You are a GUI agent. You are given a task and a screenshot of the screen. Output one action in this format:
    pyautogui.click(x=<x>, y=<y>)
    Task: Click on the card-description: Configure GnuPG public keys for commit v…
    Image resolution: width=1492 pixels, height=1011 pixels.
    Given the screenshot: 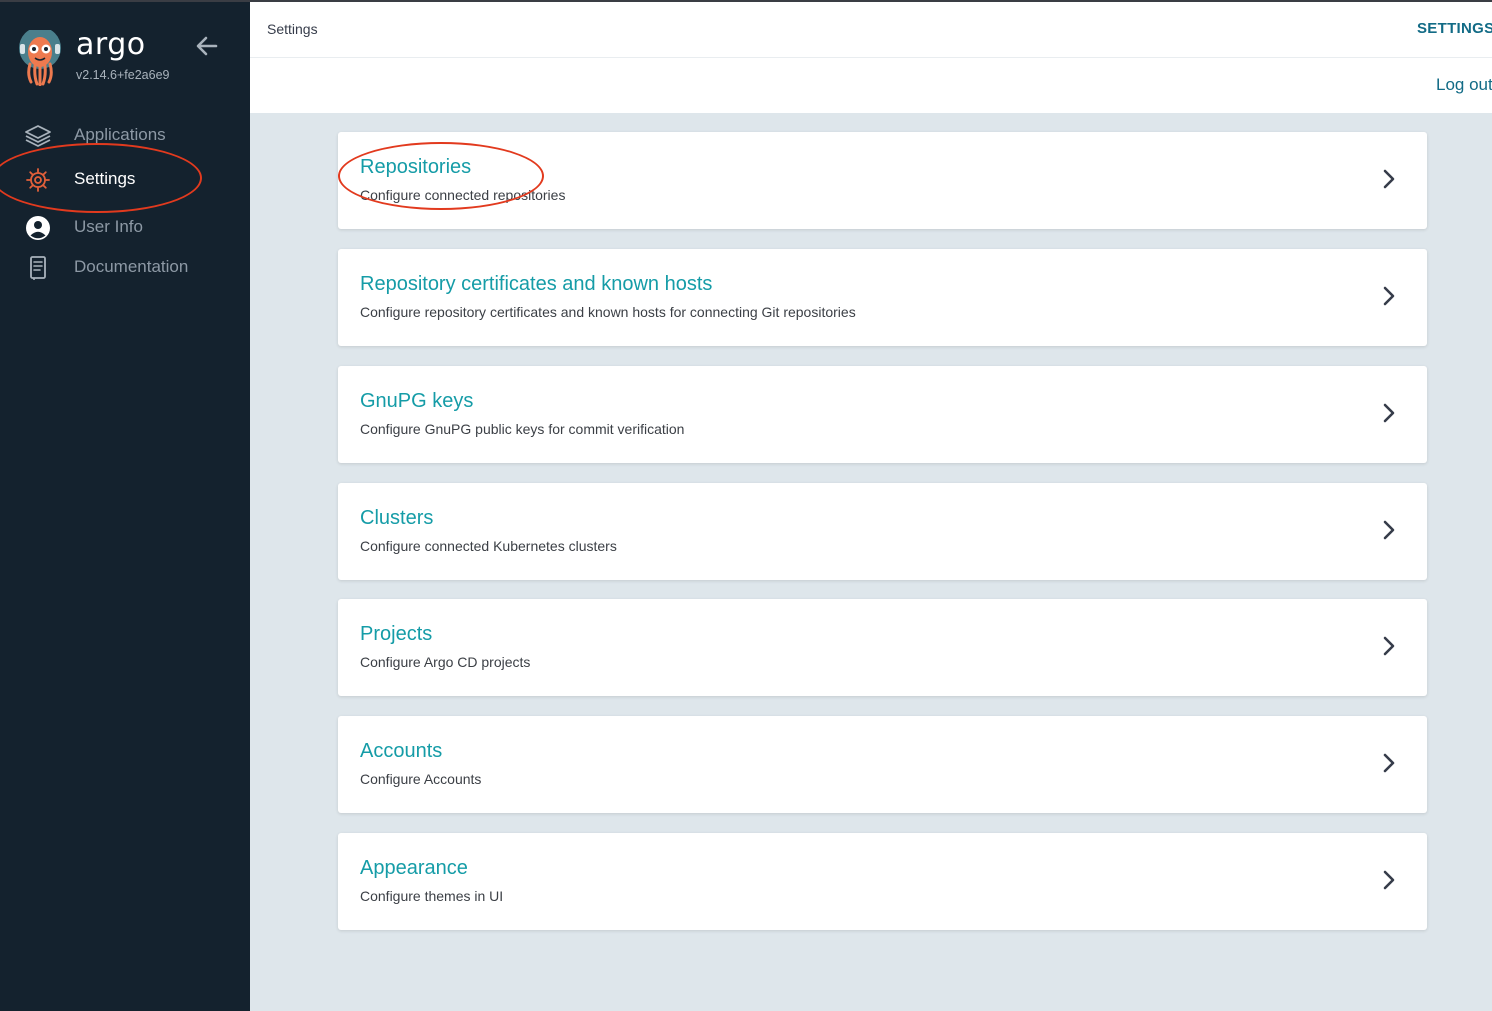 What is the action you would take?
    pyautogui.click(x=522, y=429)
    